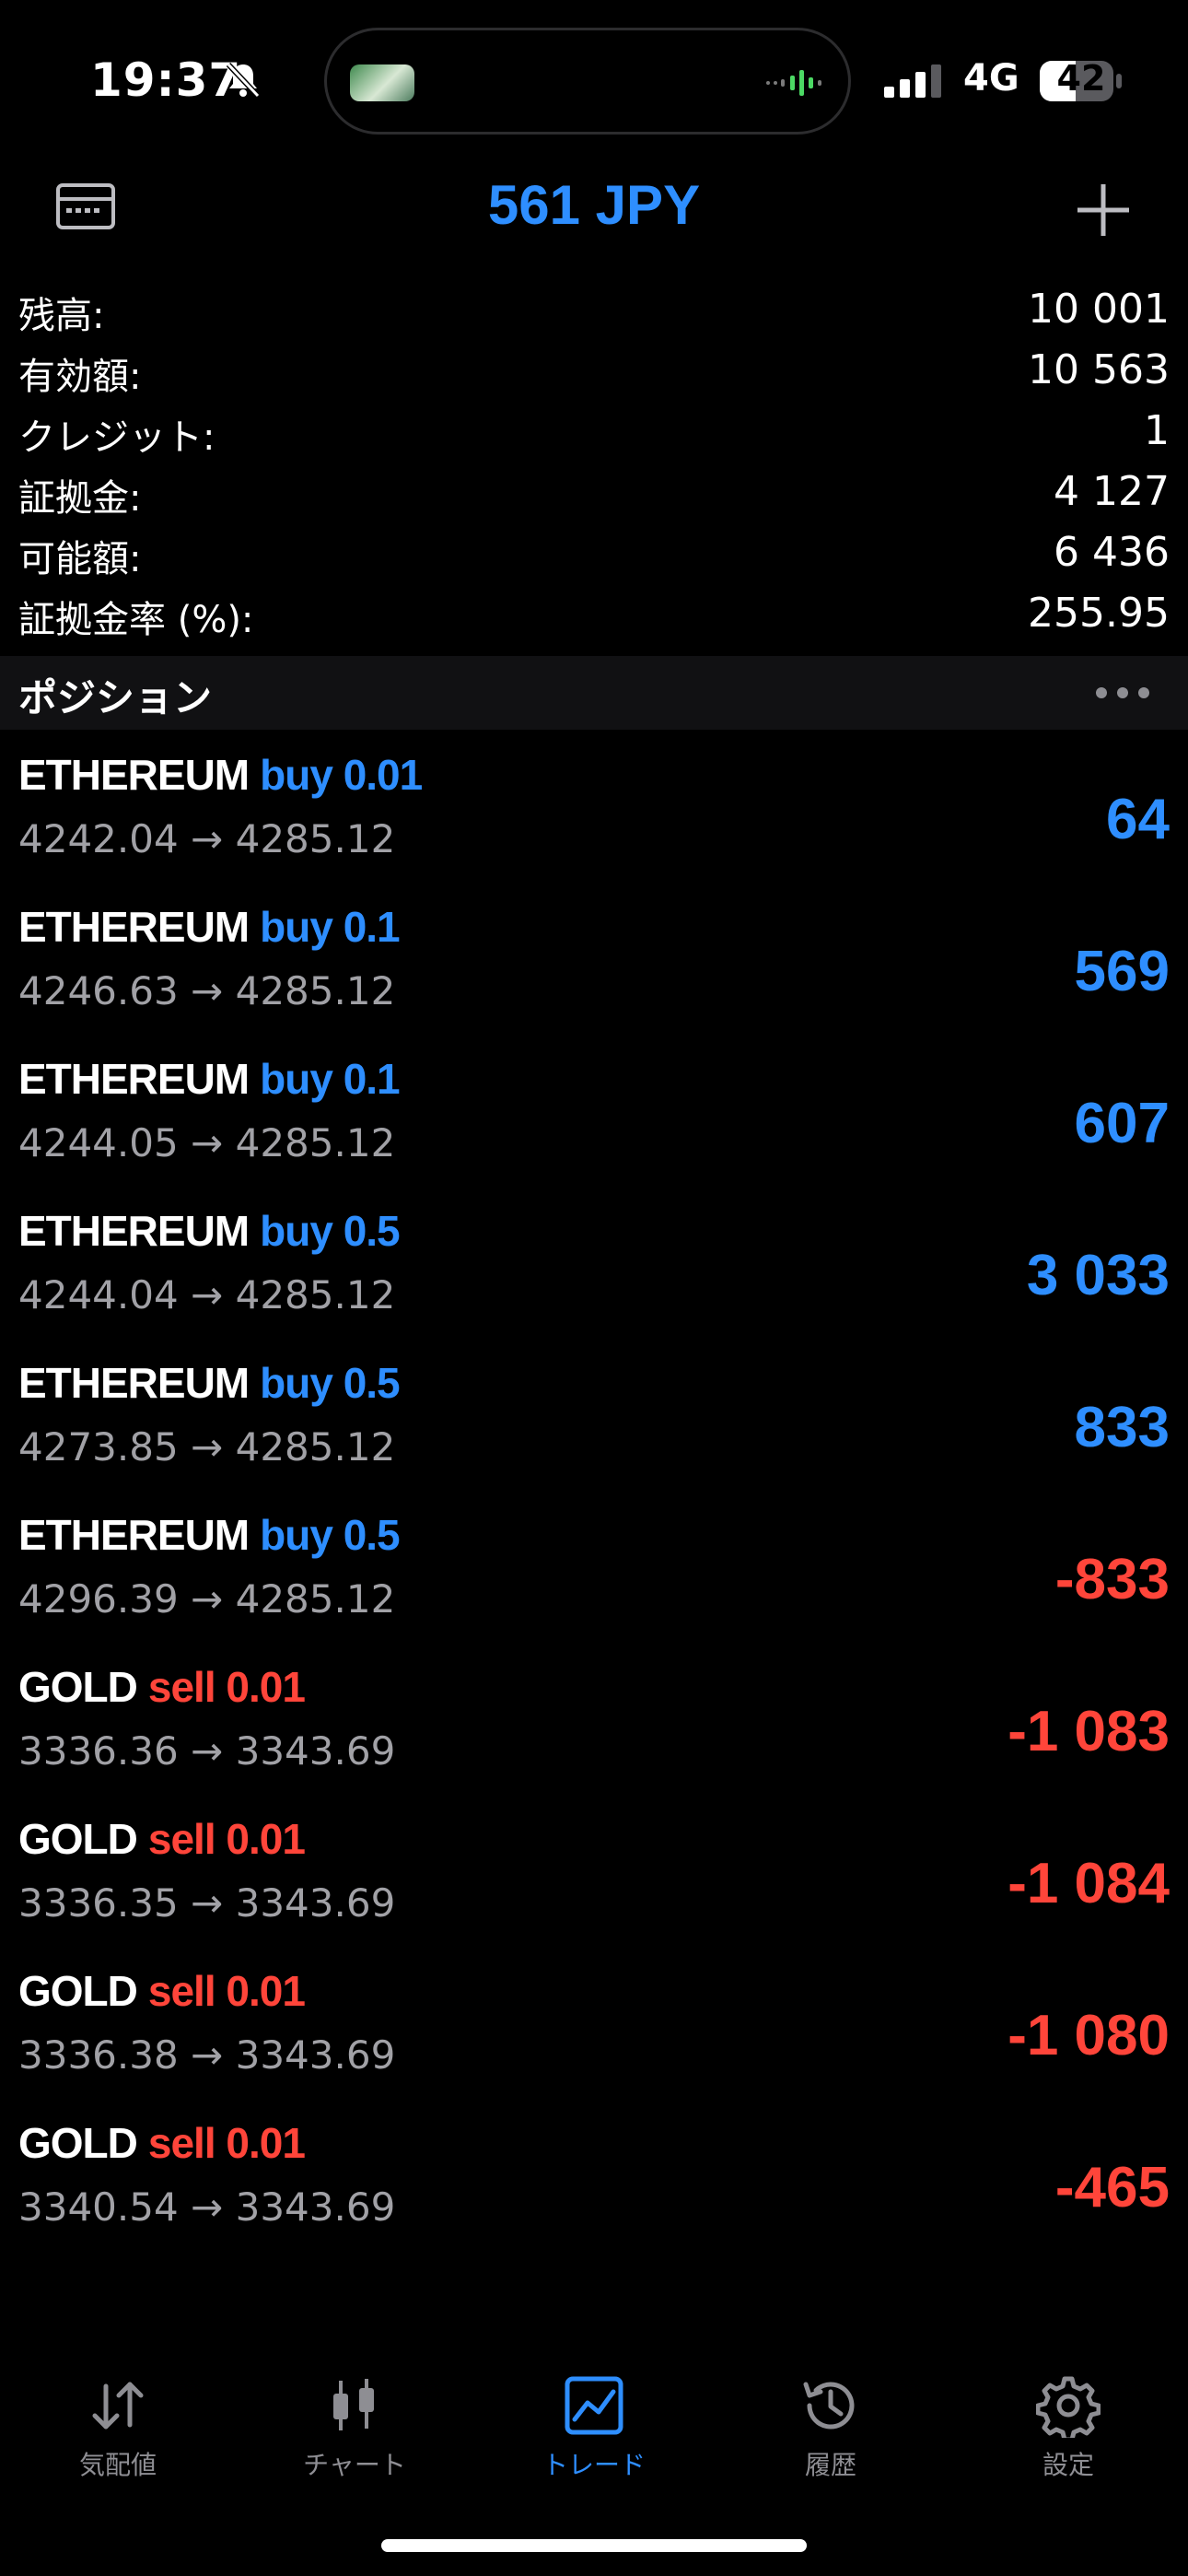 This screenshot has width=1188, height=2576. Describe the element at coordinates (98, 1142) in the screenshot. I see `open-price: 4244.05` at that location.